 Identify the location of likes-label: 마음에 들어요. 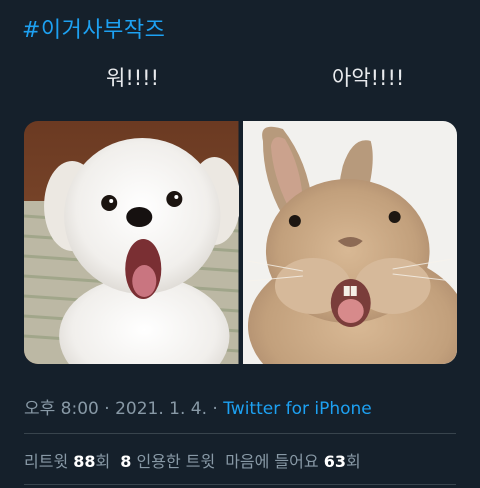
(272, 461).